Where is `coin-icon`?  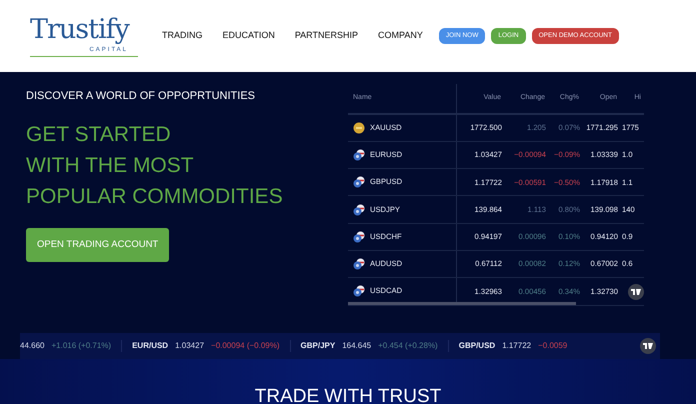
coin-icon is located at coordinates (359, 128).